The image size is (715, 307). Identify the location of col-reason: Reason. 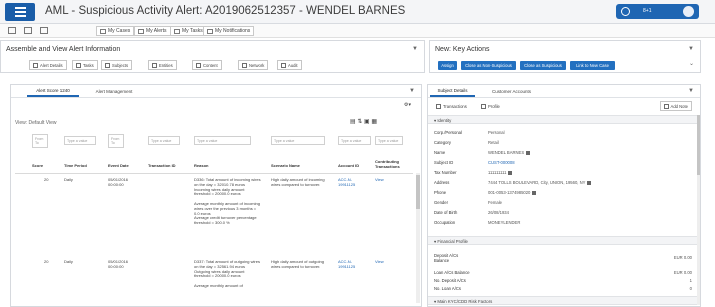
(201, 166).